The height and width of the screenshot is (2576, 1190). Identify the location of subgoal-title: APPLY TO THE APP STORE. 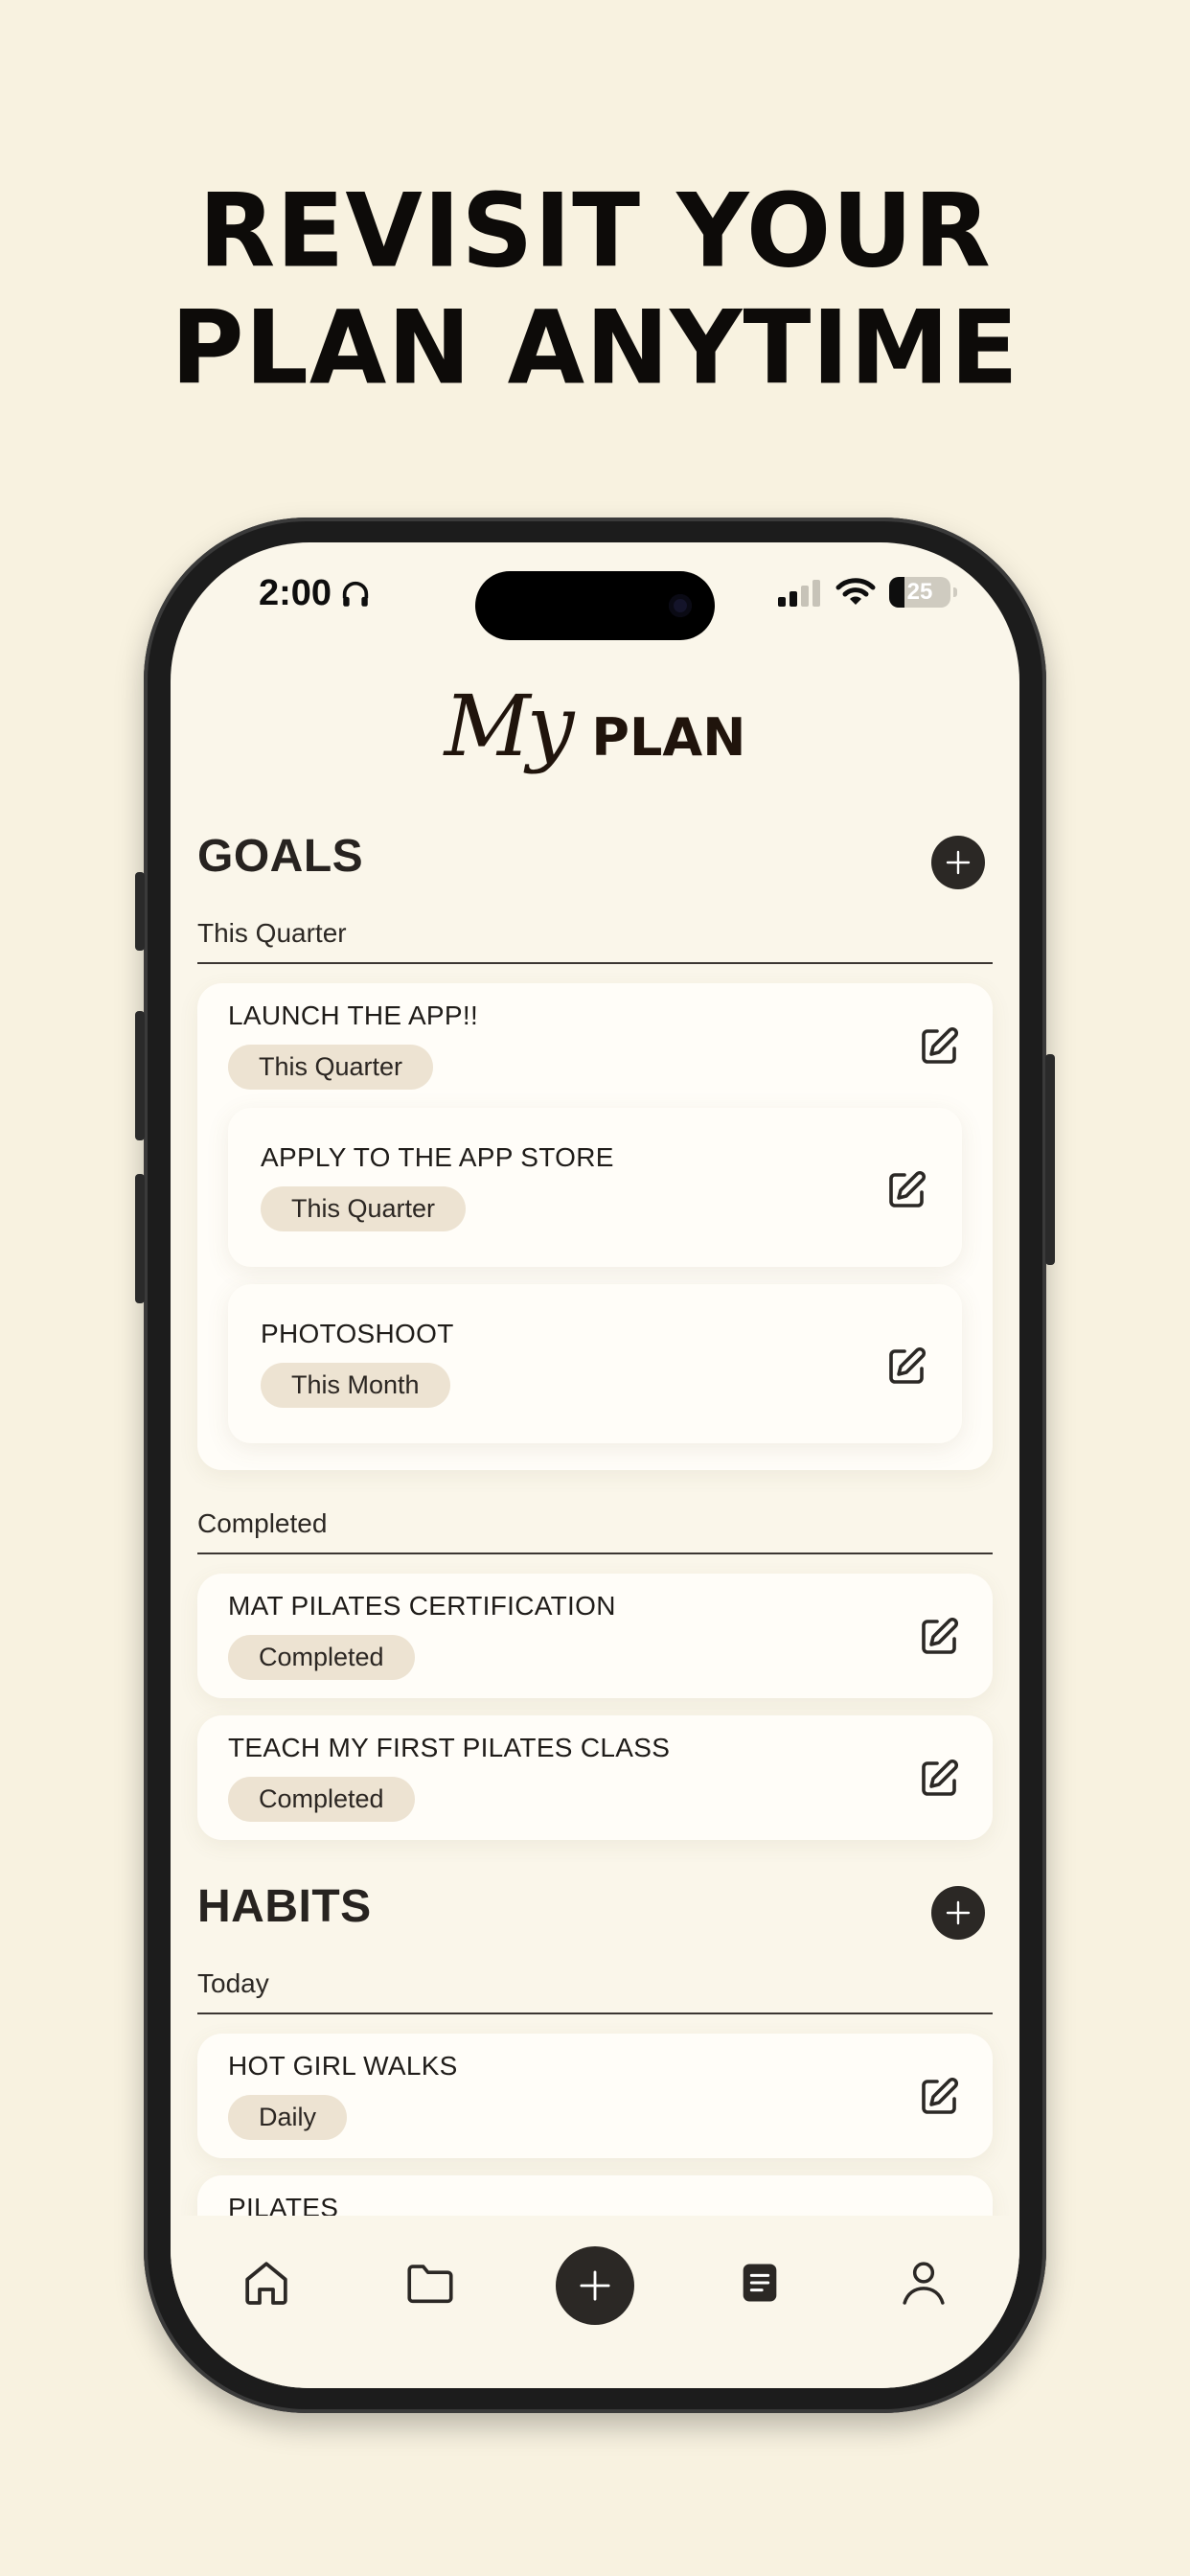
(437, 1157).